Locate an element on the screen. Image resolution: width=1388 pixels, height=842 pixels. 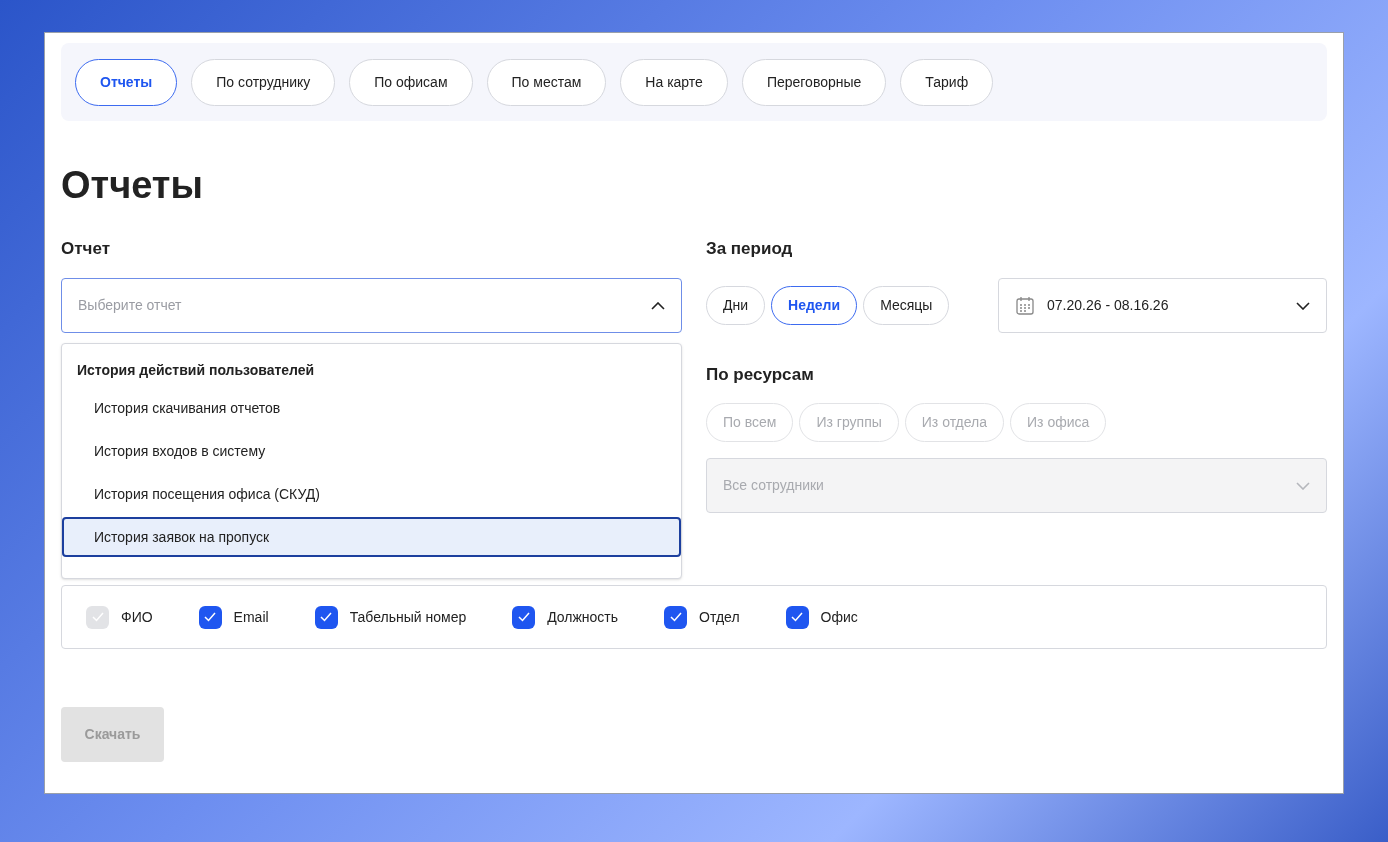
checkbox-label: ФИО is located at coordinates (137, 617).